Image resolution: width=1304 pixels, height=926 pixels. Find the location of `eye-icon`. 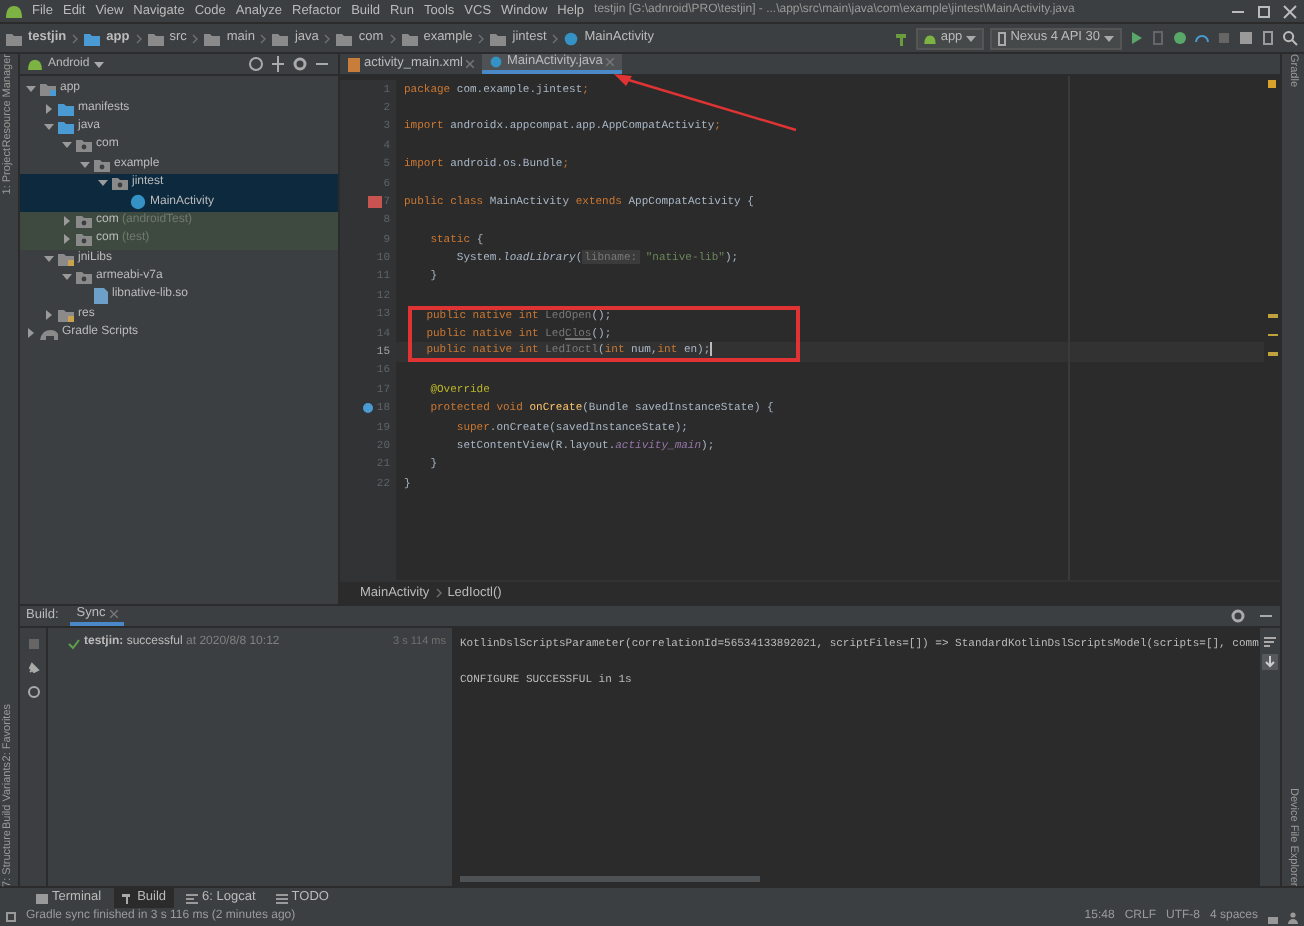

eye-icon is located at coordinates (33, 692).